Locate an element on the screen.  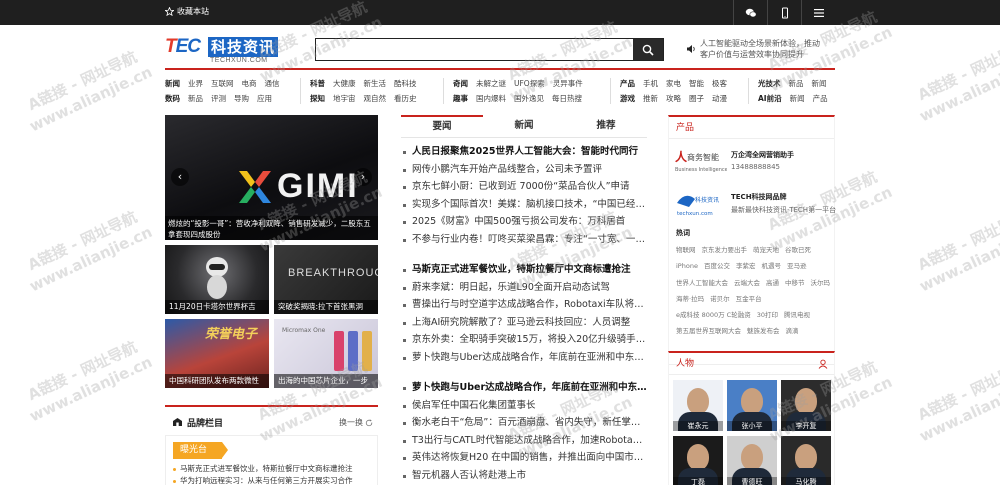
nav-link: 趣事 is located at coordinates (460, 98).